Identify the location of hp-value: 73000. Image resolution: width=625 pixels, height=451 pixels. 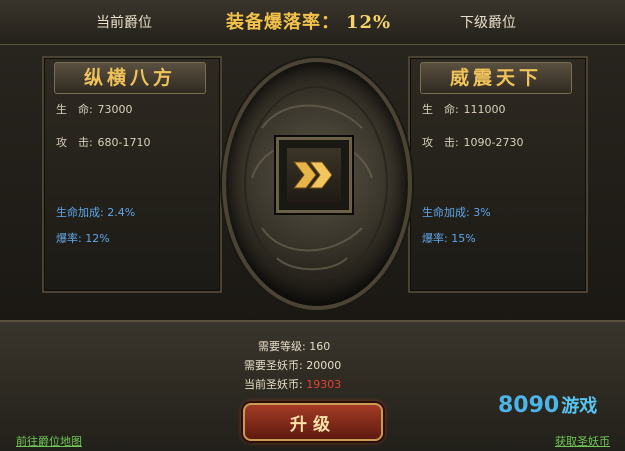
(115, 109).